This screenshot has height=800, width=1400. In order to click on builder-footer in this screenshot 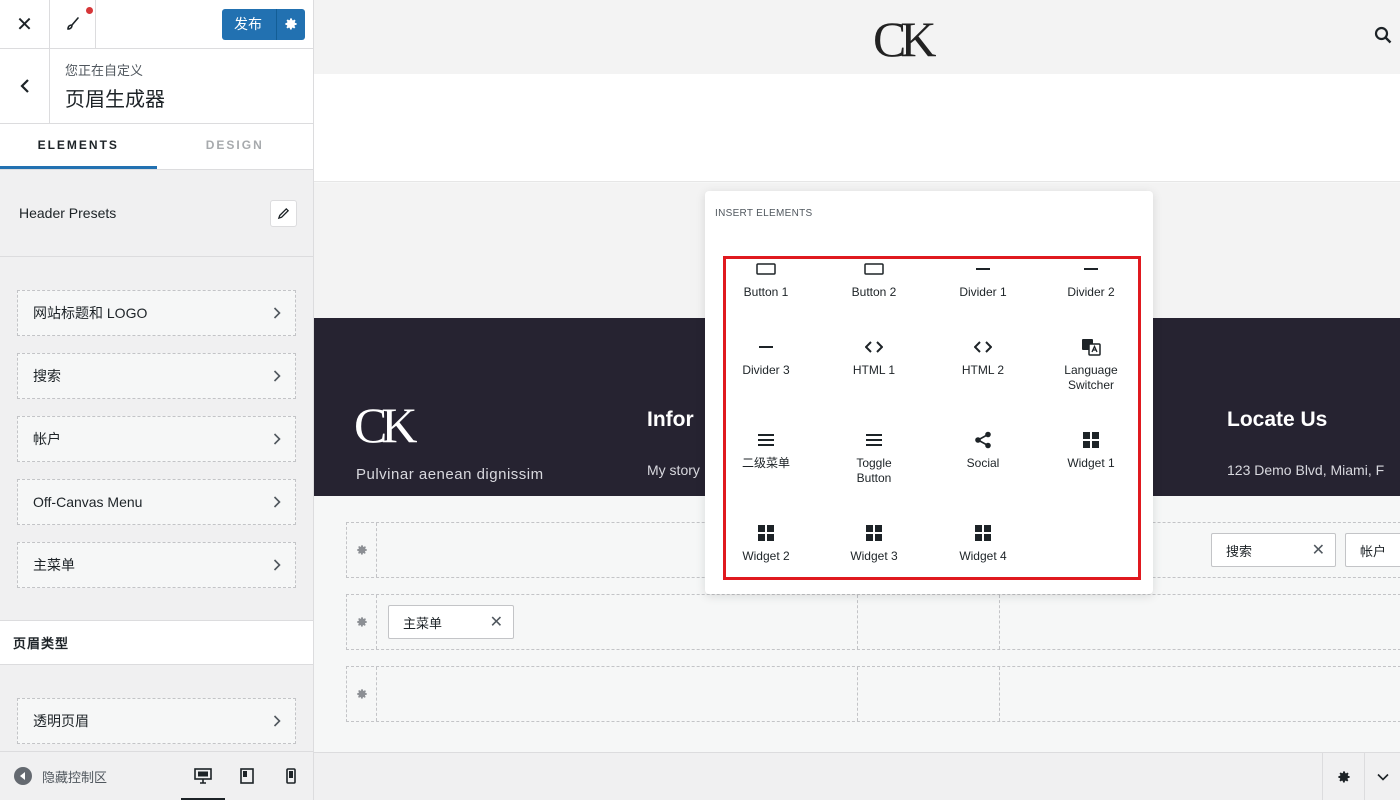, I will do `click(857, 776)`.